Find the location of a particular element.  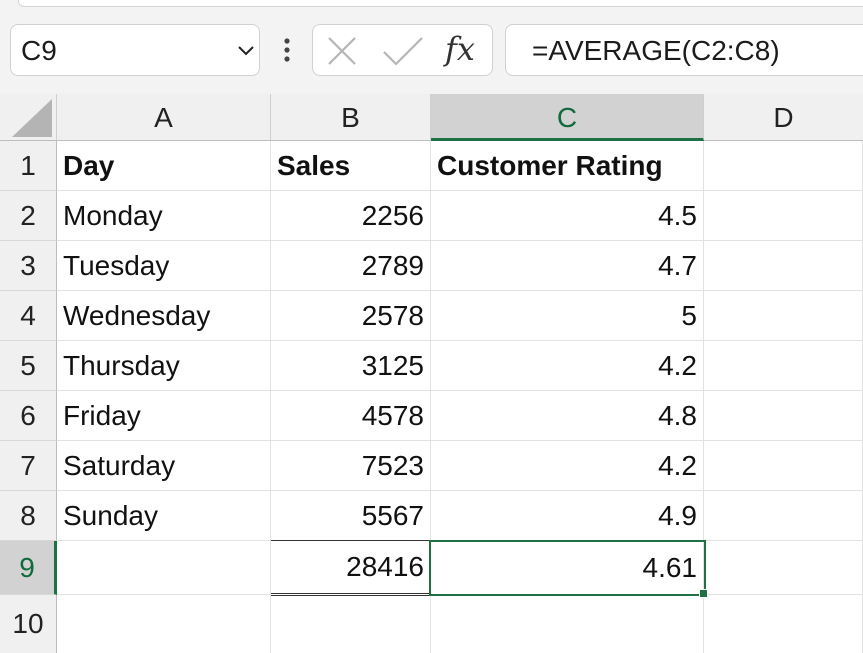

formula-text: =AVERAGE(C2:C8) is located at coordinates (656, 50).